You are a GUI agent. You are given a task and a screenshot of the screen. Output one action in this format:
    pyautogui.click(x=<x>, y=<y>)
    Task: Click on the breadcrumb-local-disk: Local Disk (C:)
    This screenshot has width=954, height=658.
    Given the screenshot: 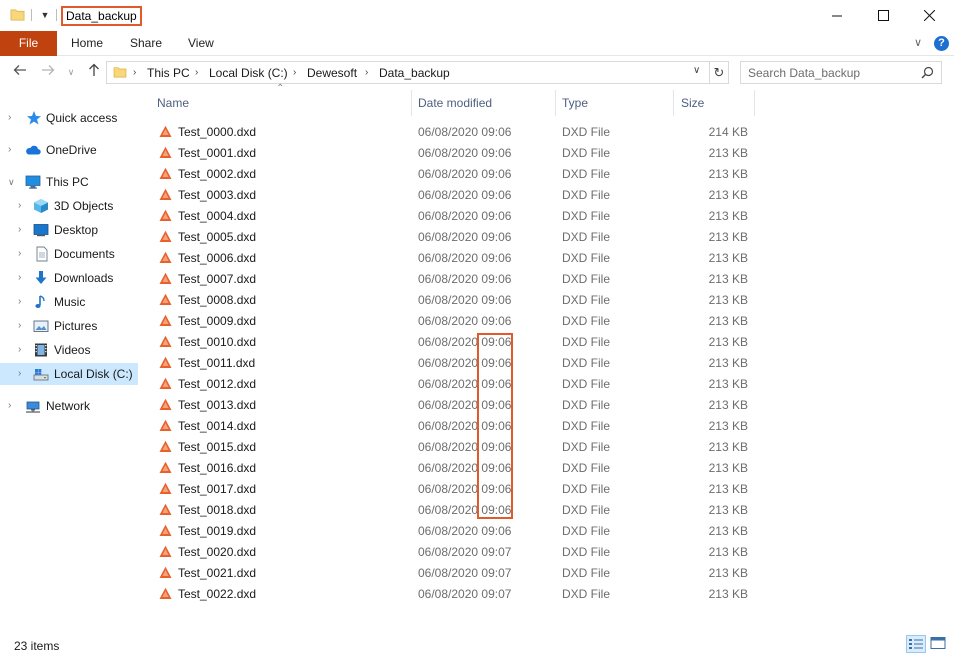 What is the action you would take?
    pyautogui.click(x=248, y=73)
    